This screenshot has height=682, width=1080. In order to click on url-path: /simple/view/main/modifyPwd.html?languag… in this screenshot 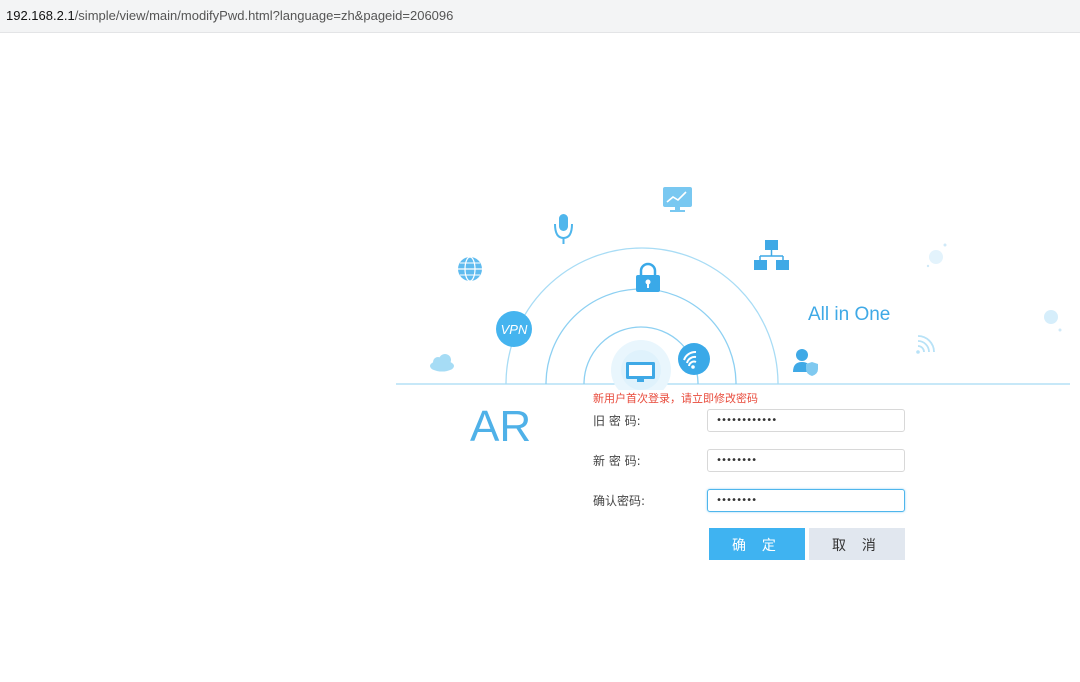, I will do `click(264, 15)`.